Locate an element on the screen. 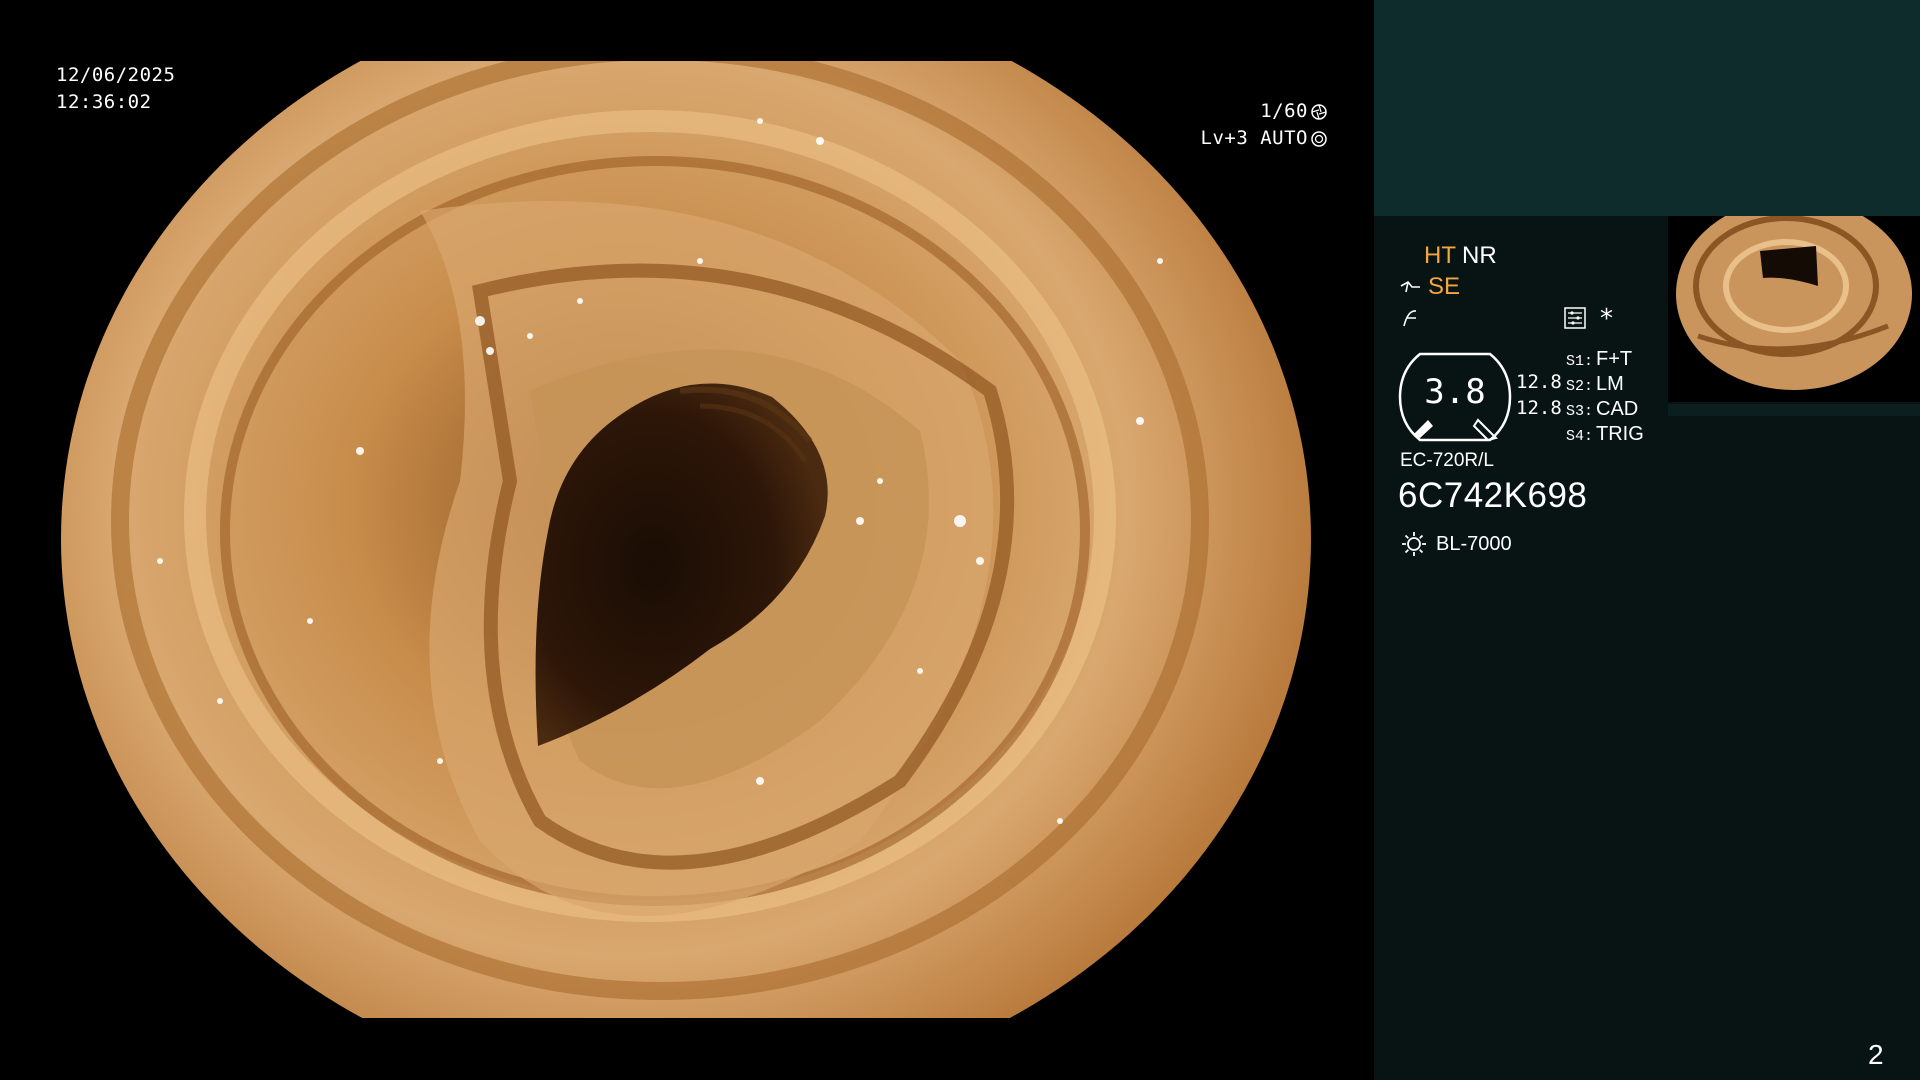 The height and width of the screenshot is (1080, 1920). switch-key: S1: is located at coordinates (1580, 361).